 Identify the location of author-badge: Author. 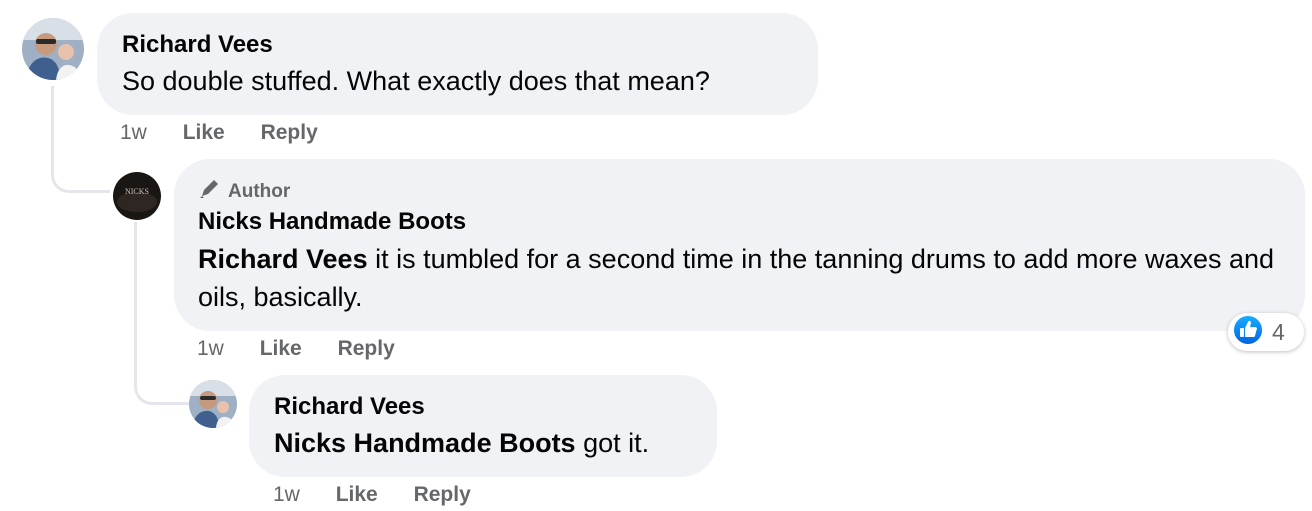
(244, 191).